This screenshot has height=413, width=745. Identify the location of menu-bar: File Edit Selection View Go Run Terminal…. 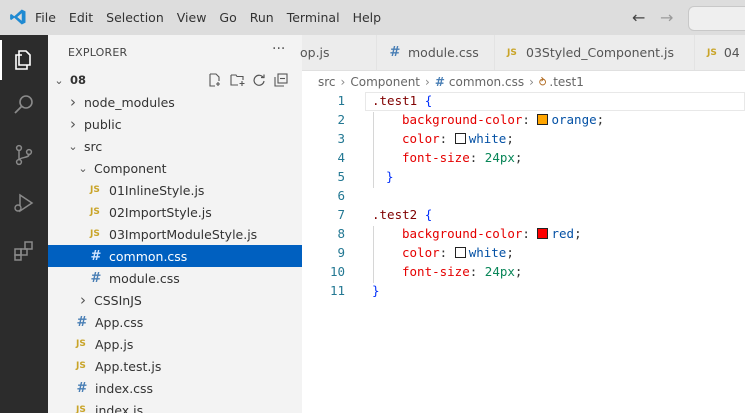
(214, 17).